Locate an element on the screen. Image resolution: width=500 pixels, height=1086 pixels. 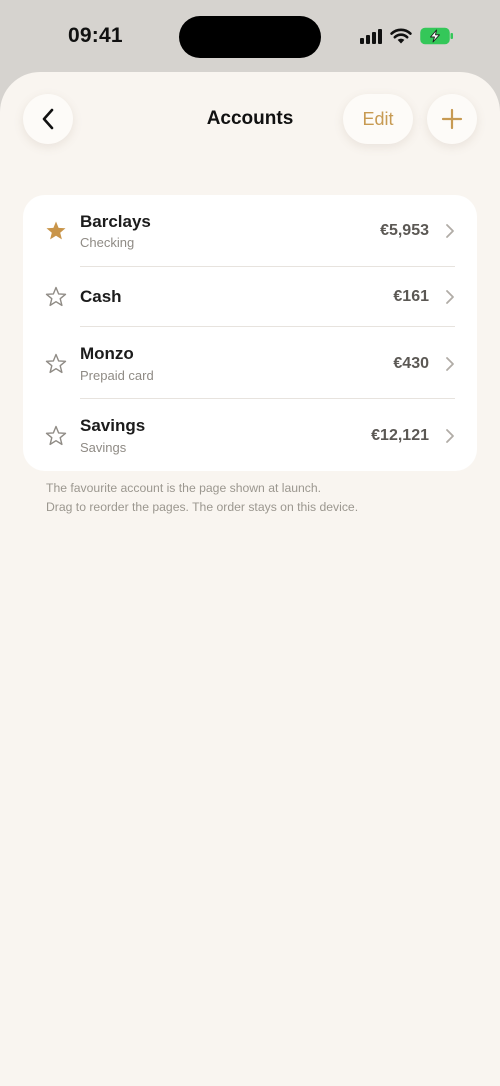
account-balance: €430 is located at coordinates (411, 363).